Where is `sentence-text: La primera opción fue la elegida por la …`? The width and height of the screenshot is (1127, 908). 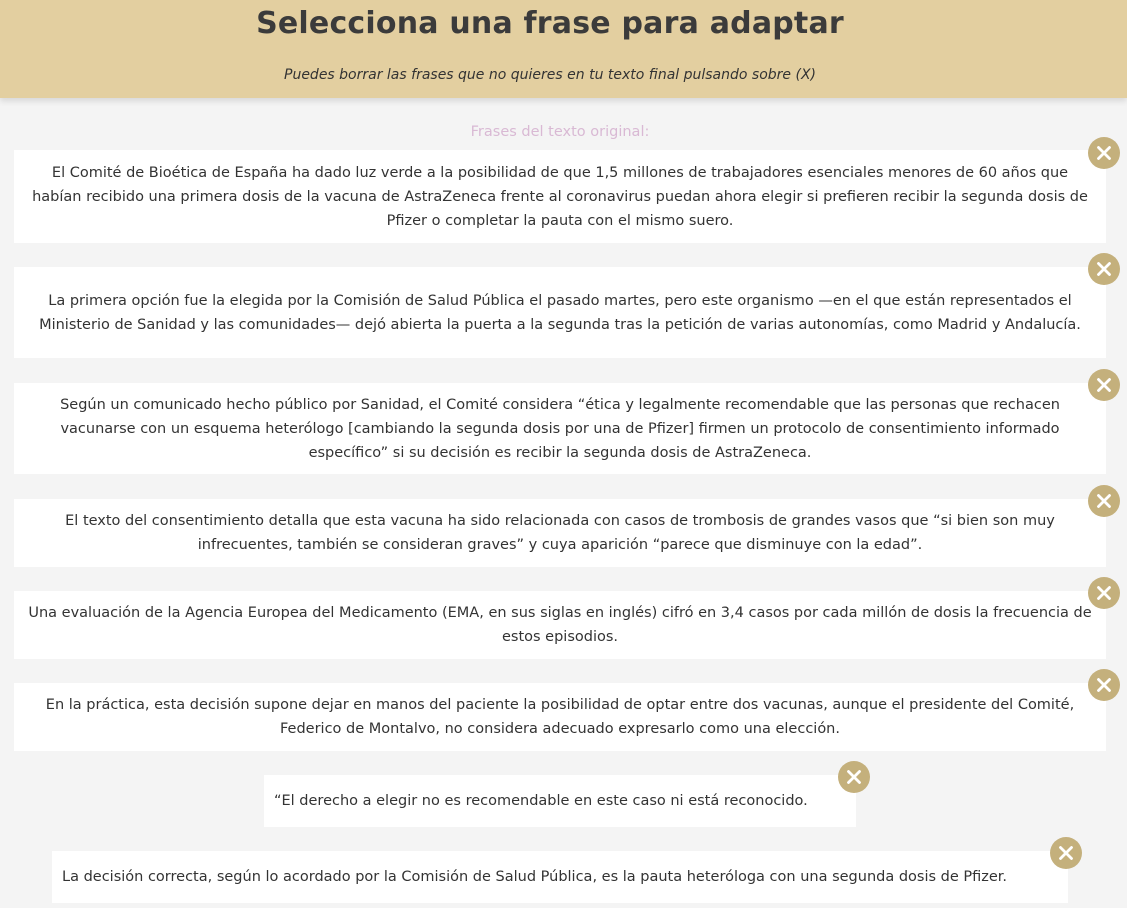
sentence-text: La primera opción fue la elegida por la … is located at coordinates (560, 312).